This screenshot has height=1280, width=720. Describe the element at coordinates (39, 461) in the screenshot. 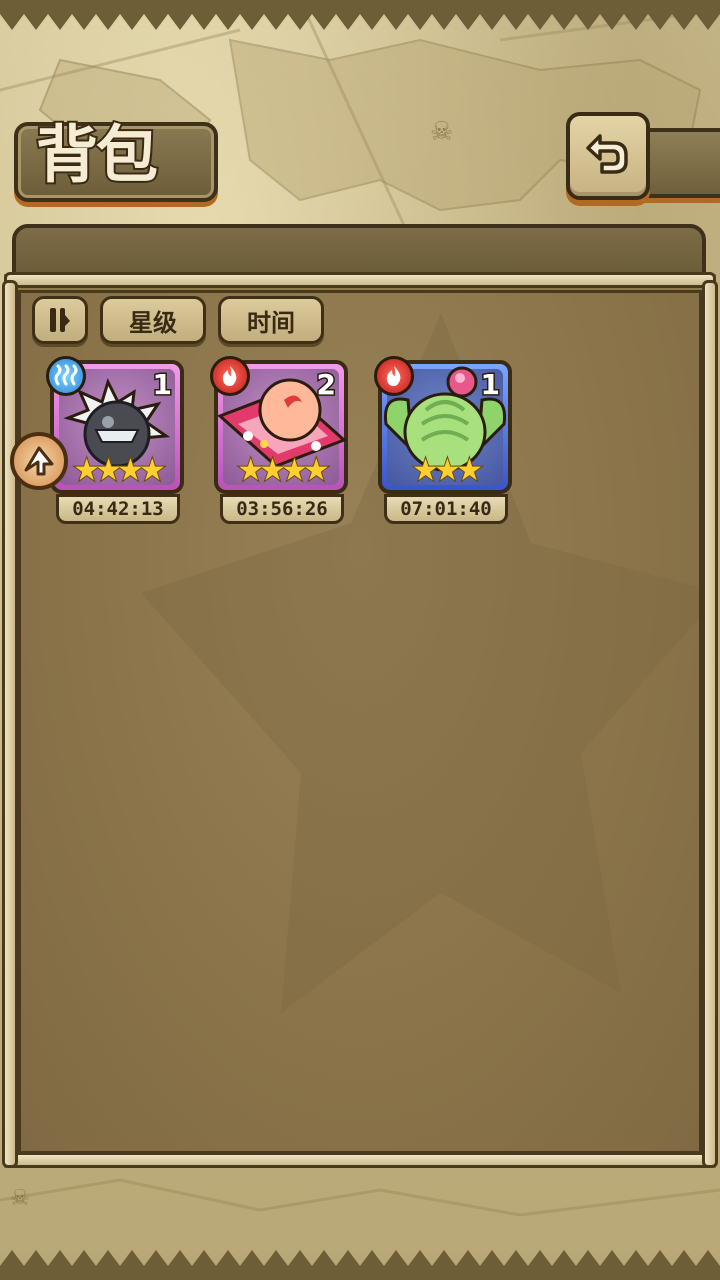

I see `equipped-badge-icon` at that location.